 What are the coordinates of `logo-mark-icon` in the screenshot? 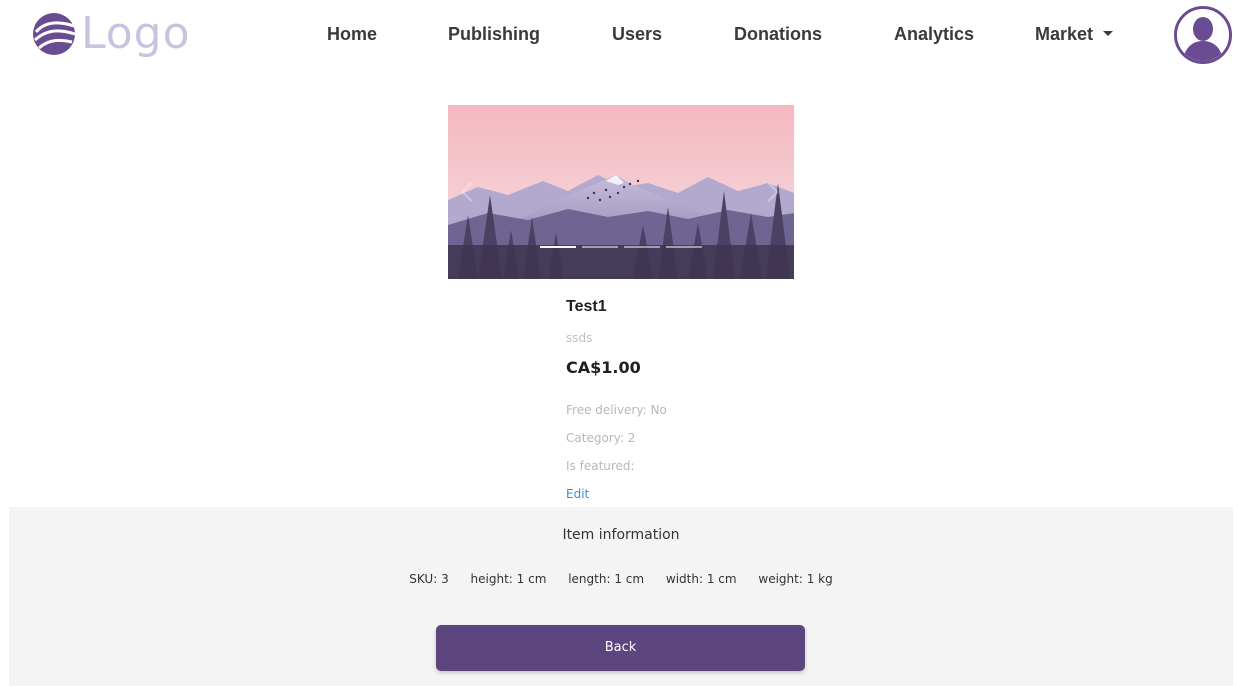 It's located at (54, 34).